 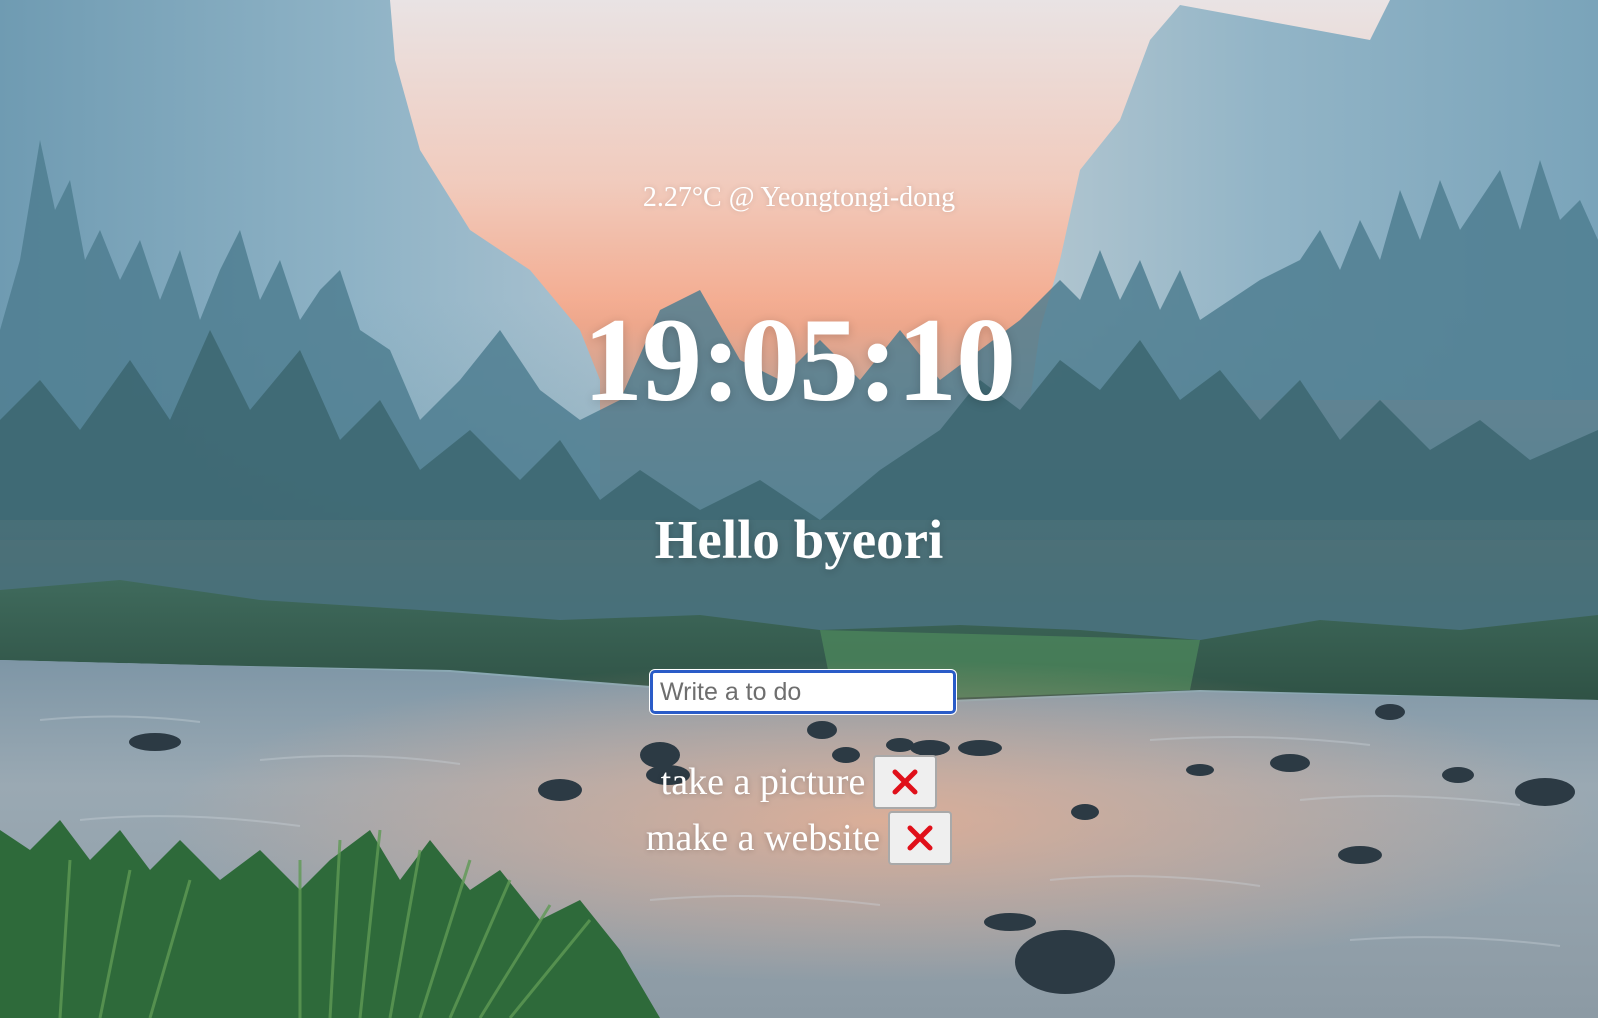 I want to click on todo-item: make a website, so click(x=799, y=838).